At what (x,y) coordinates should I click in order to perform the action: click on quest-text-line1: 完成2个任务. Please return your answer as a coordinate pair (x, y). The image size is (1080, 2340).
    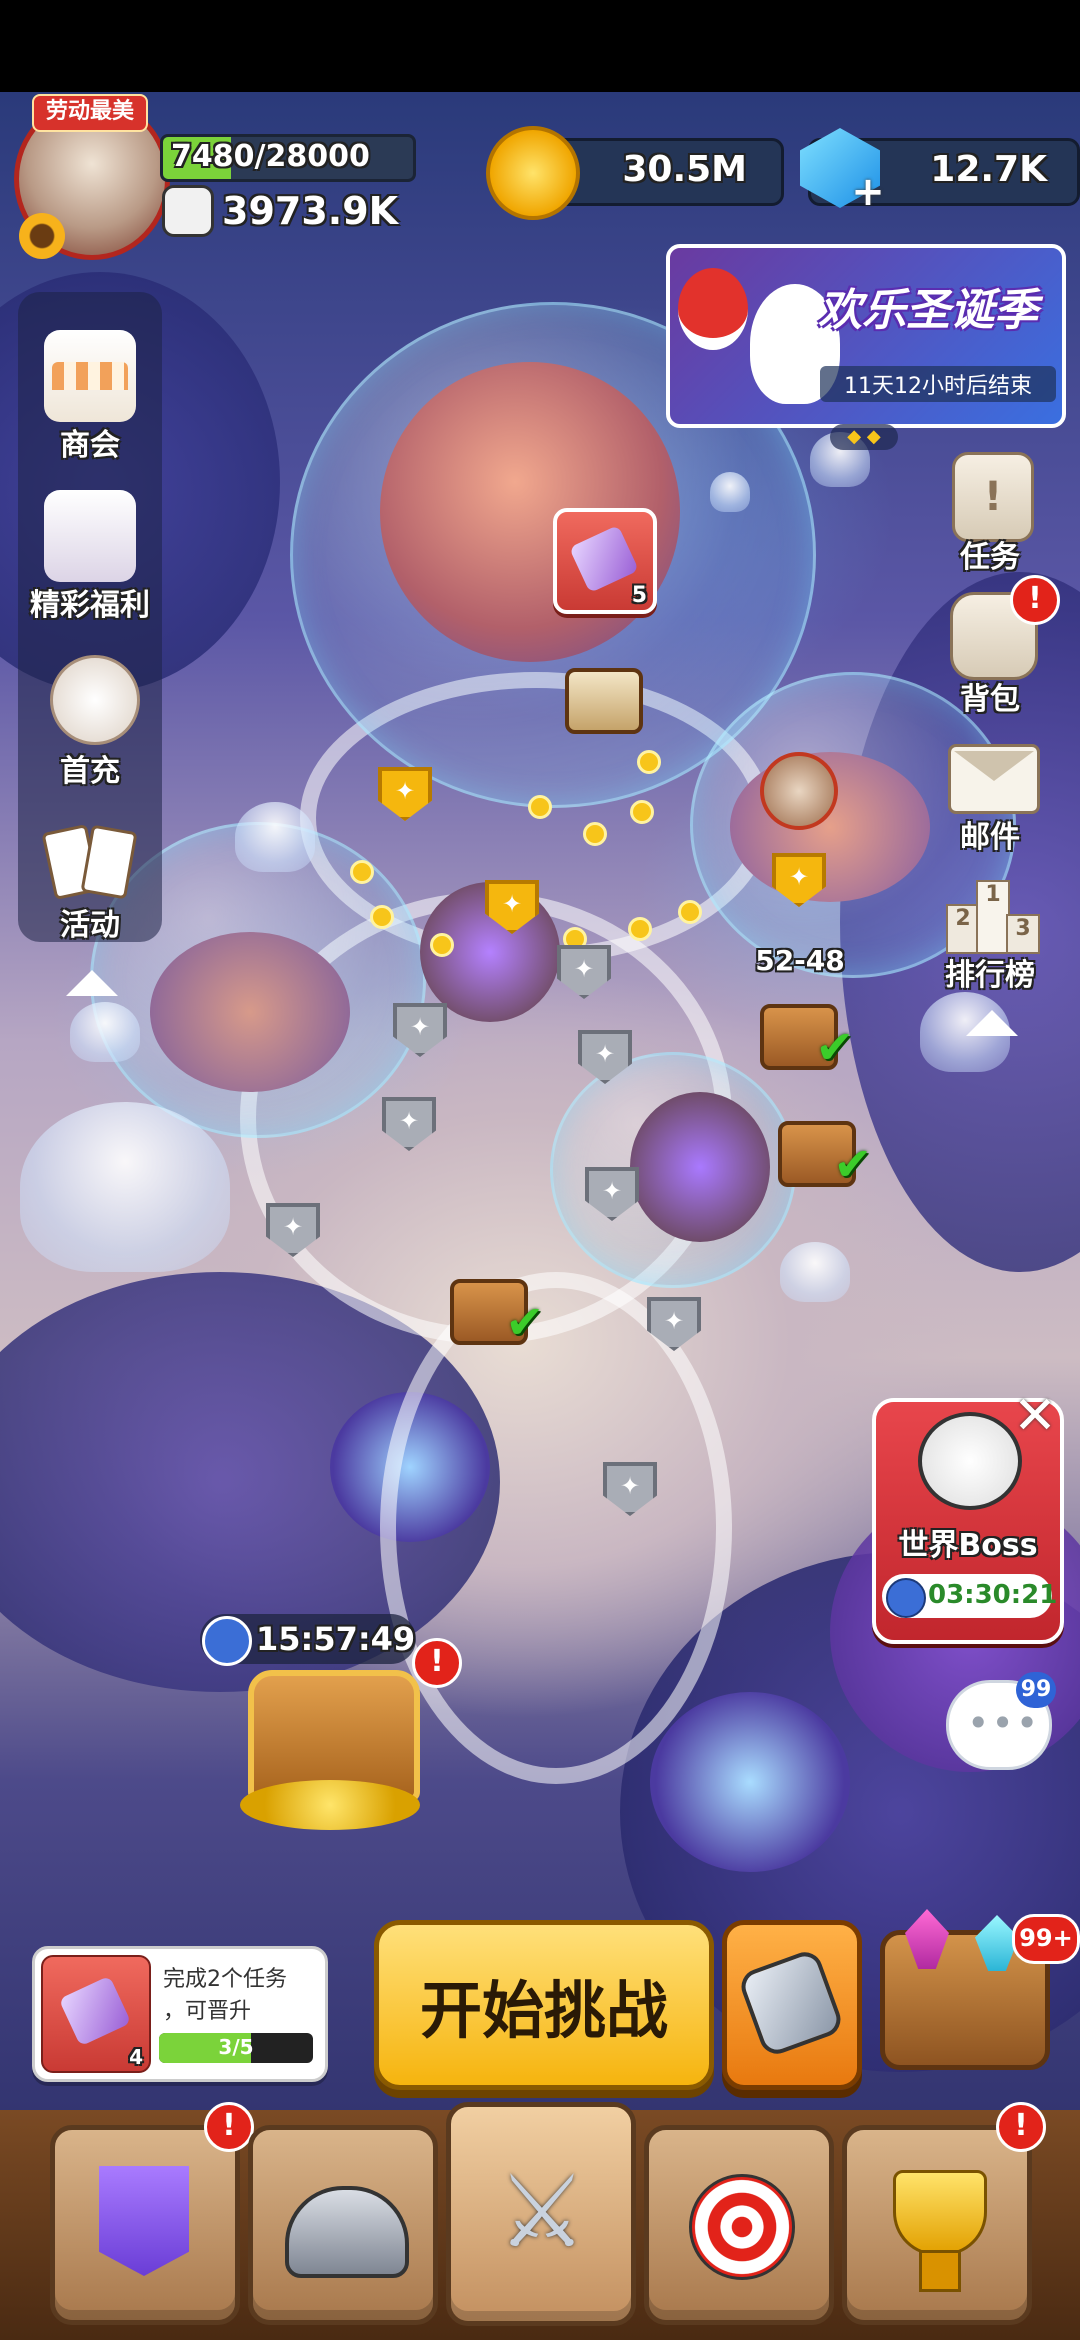
    Looking at the image, I should click on (225, 1979).